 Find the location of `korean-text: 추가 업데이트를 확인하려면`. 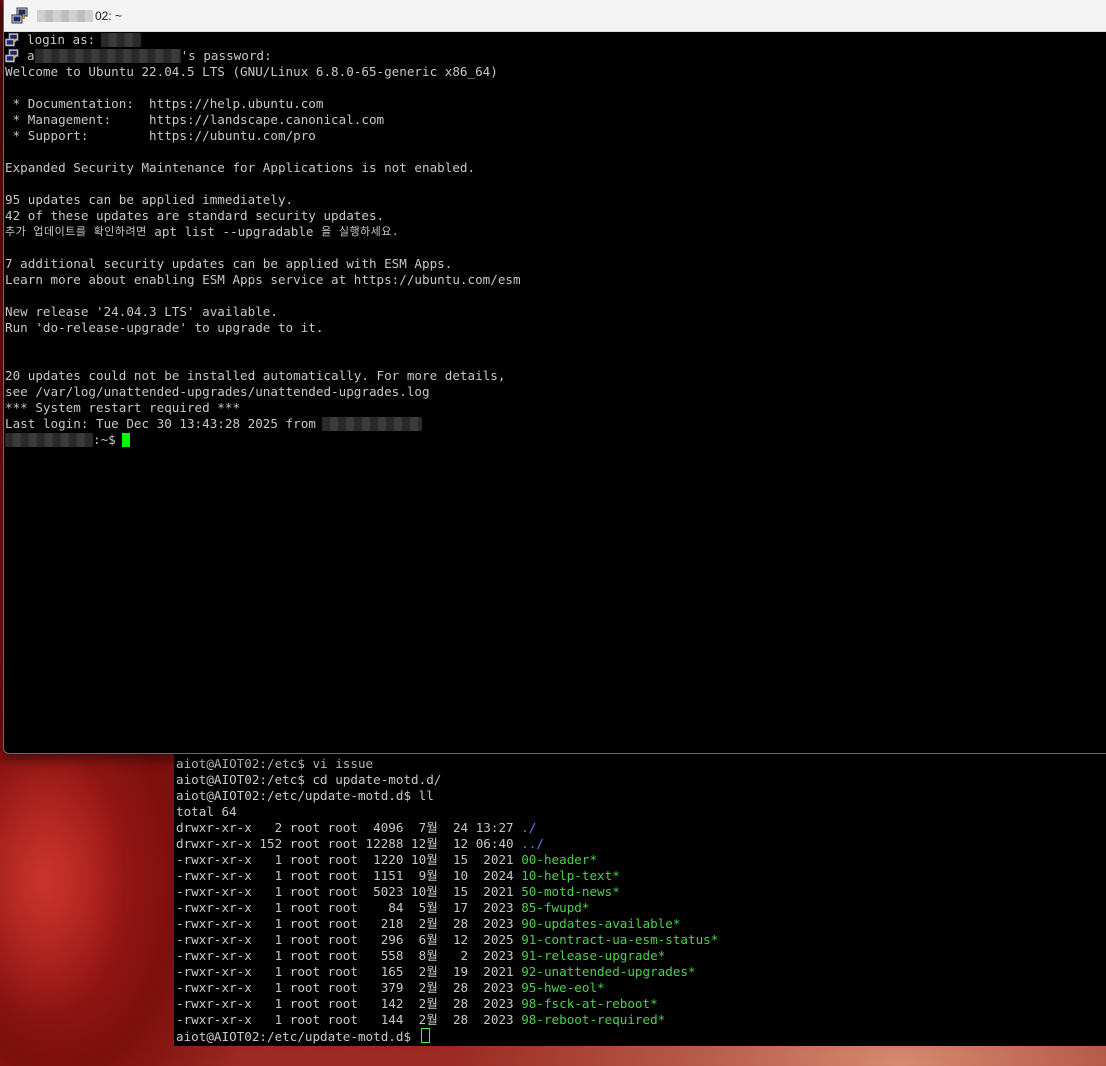

korean-text: 추가 업데이트를 확인하려면 is located at coordinates (76, 231).